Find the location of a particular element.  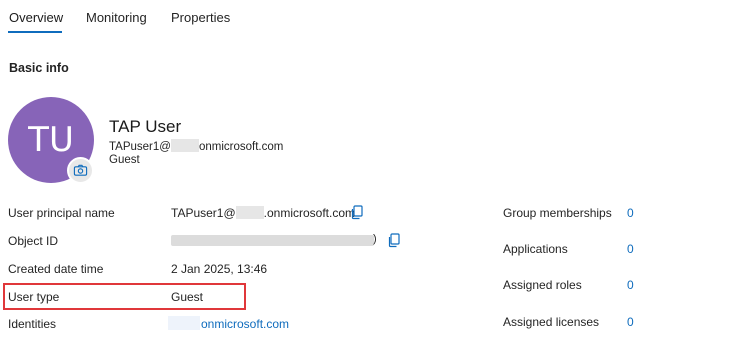

assigned-roles-label: Assigned roles is located at coordinates (542, 285).